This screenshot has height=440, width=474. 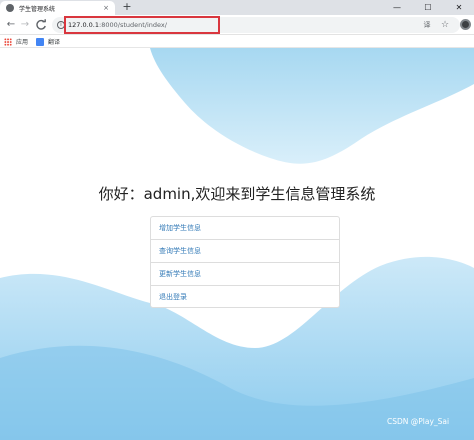 What do you see at coordinates (459, 7) in the screenshot?
I see `close-window-button: ✕` at bounding box center [459, 7].